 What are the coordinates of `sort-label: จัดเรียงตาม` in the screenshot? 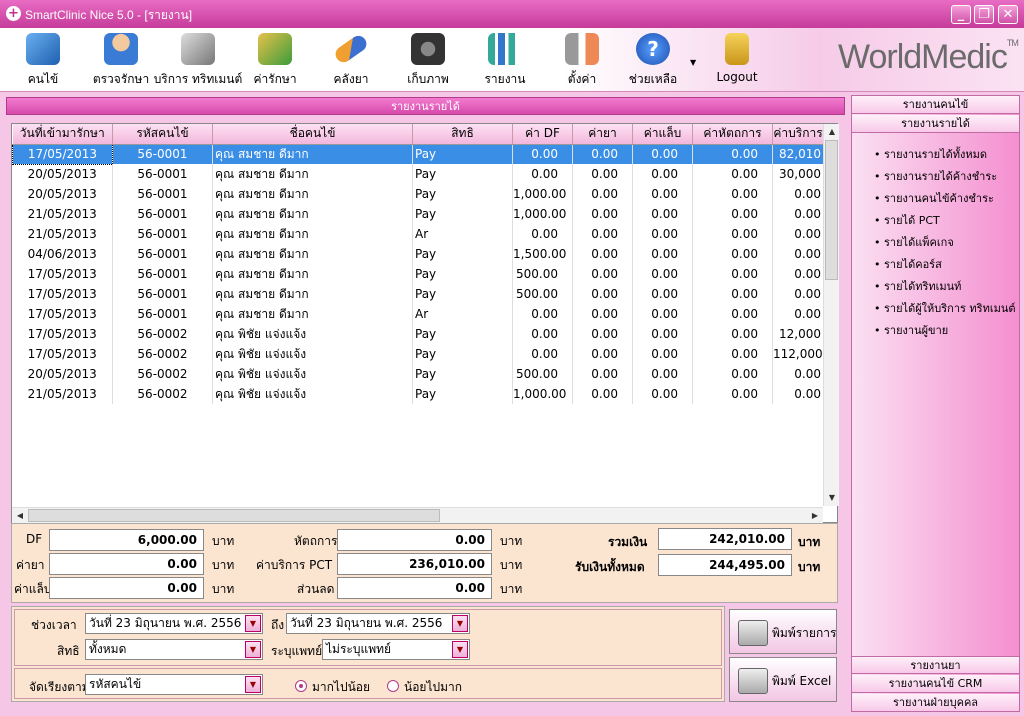 It's located at (59, 687).